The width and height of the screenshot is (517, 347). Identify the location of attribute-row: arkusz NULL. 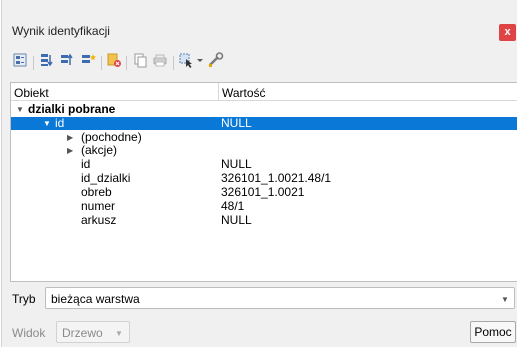
(264, 220).